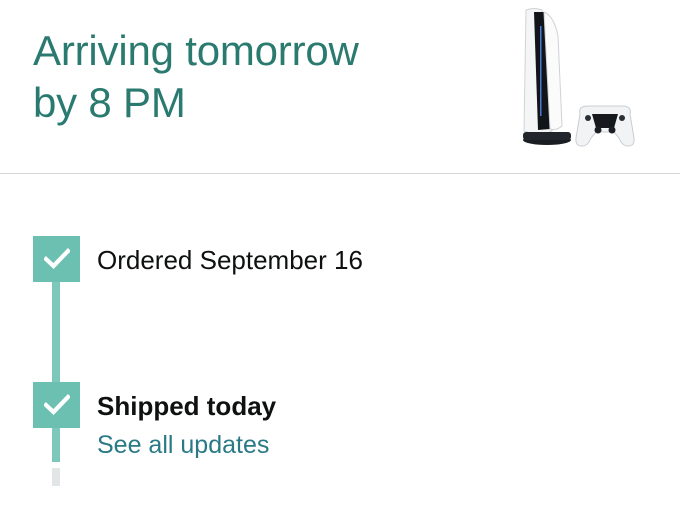 This screenshot has height=505, width=680. I want to click on headline-line-1: Arriving tomorrow, so click(196, 50).